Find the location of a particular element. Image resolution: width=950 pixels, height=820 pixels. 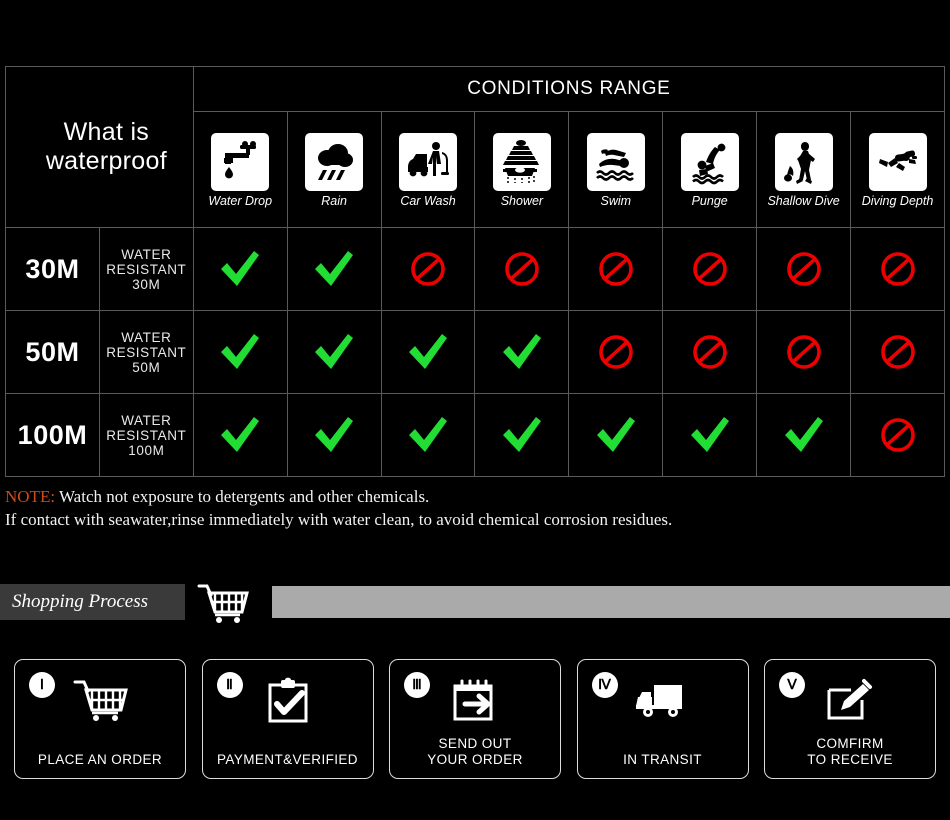

cell-30m-shallow-dive is located at coordinates (804, 269).